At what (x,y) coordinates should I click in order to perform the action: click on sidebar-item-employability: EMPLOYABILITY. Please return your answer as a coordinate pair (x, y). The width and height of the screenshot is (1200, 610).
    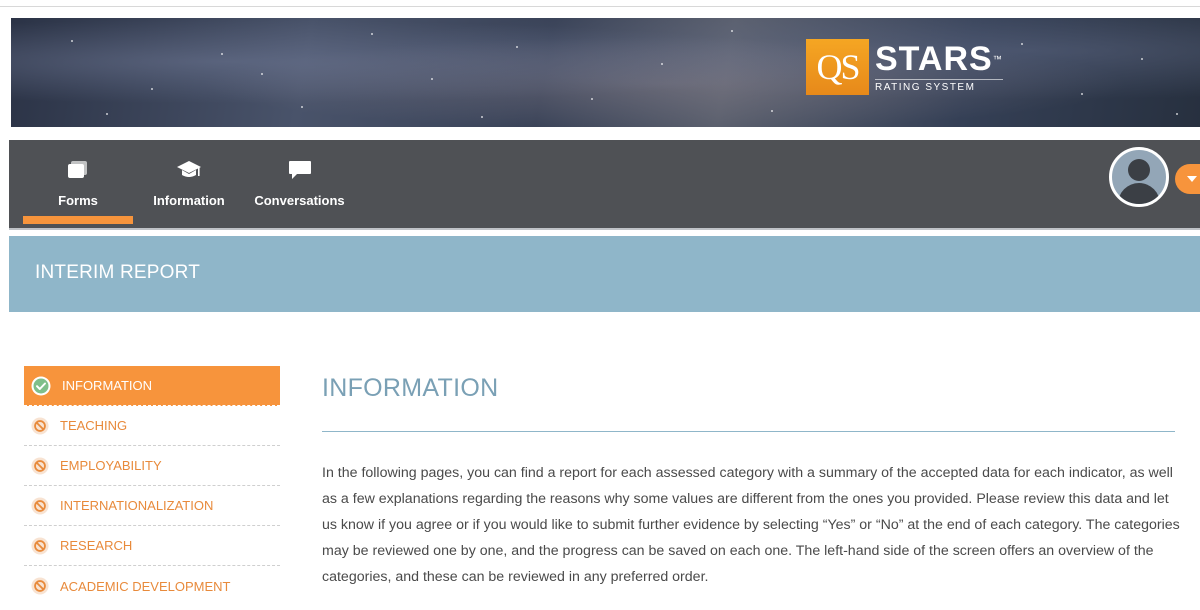
    Looking at the image, I should click on (152, 466).